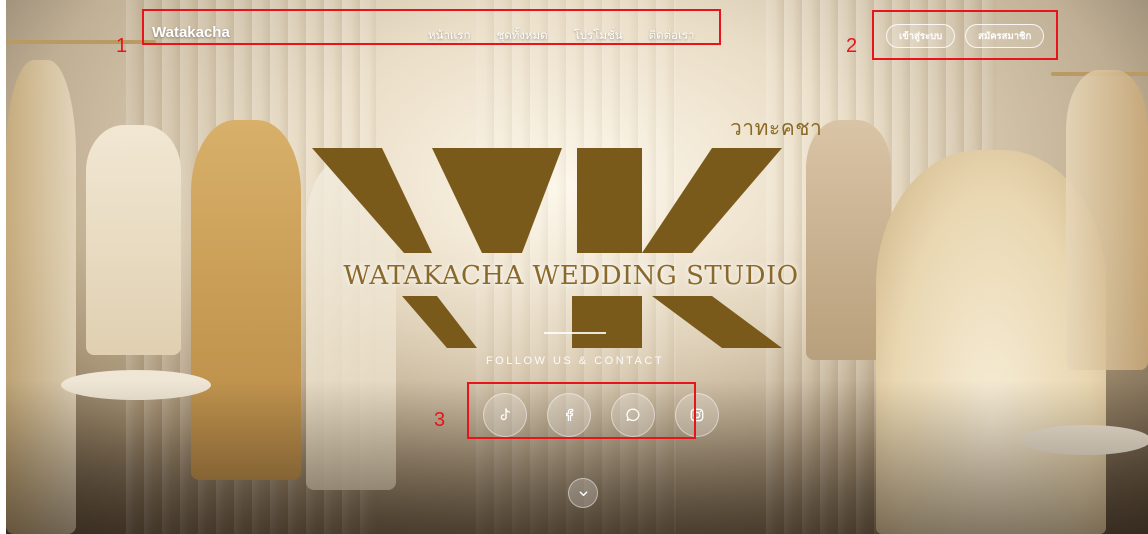  What do you see at coordinates (575, 333) in the screenshot?
I see `hero-divider` at bounding box center [575, 333].